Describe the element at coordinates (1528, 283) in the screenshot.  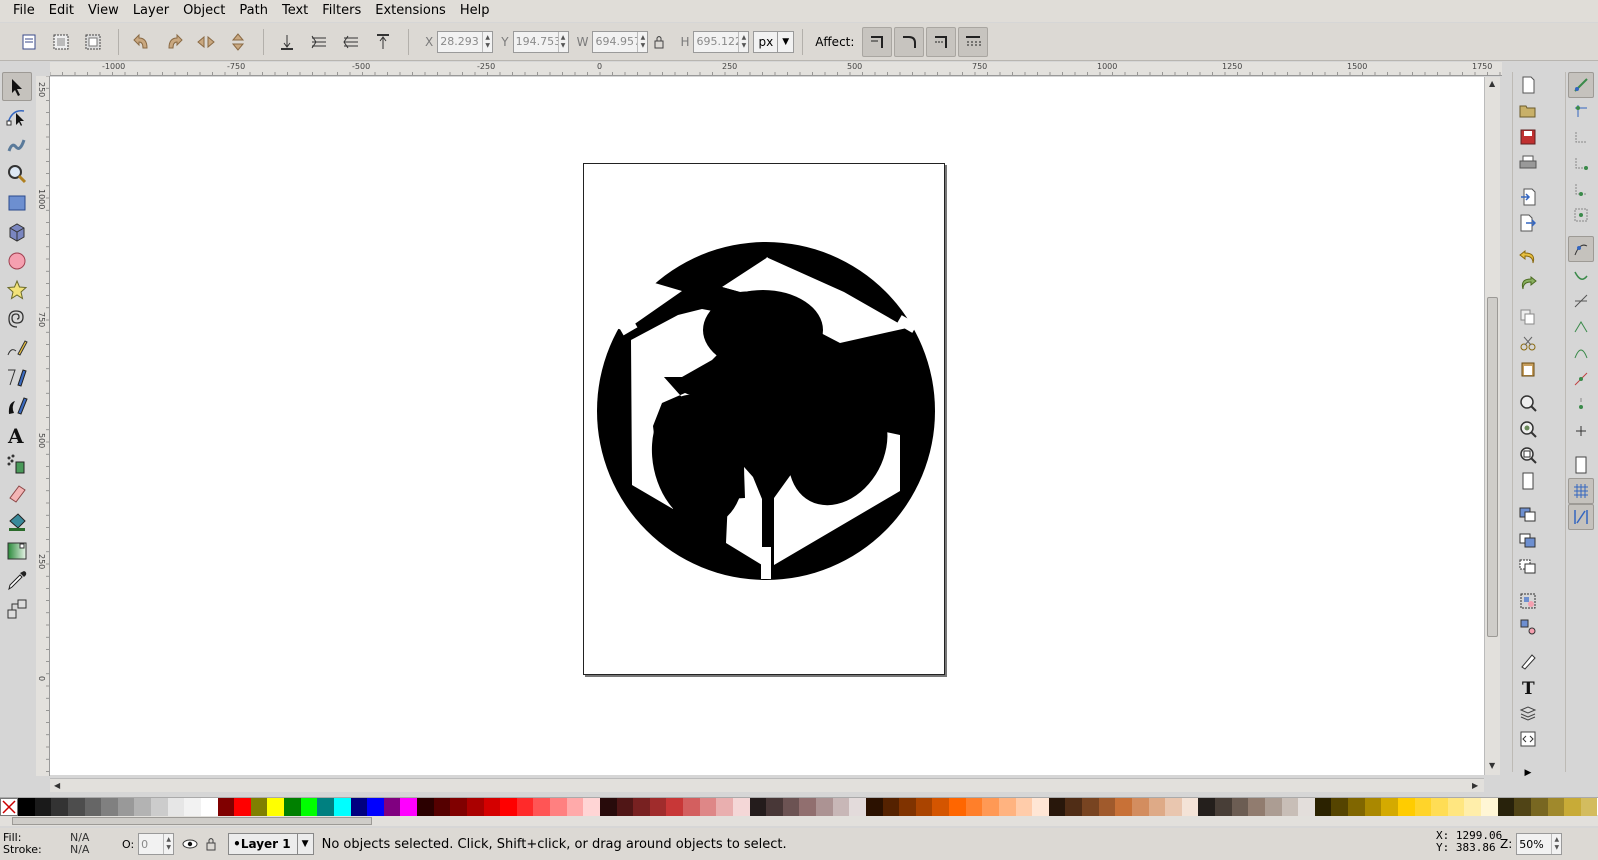
I see `redo-button` at that location.